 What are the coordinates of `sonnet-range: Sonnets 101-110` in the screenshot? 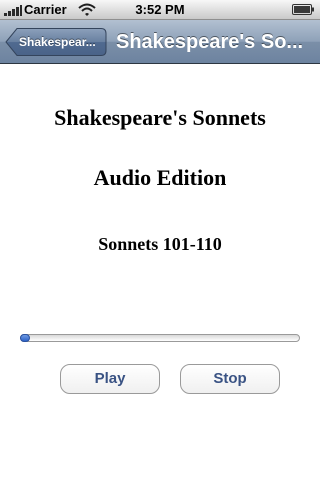 It's located at (160, 244).